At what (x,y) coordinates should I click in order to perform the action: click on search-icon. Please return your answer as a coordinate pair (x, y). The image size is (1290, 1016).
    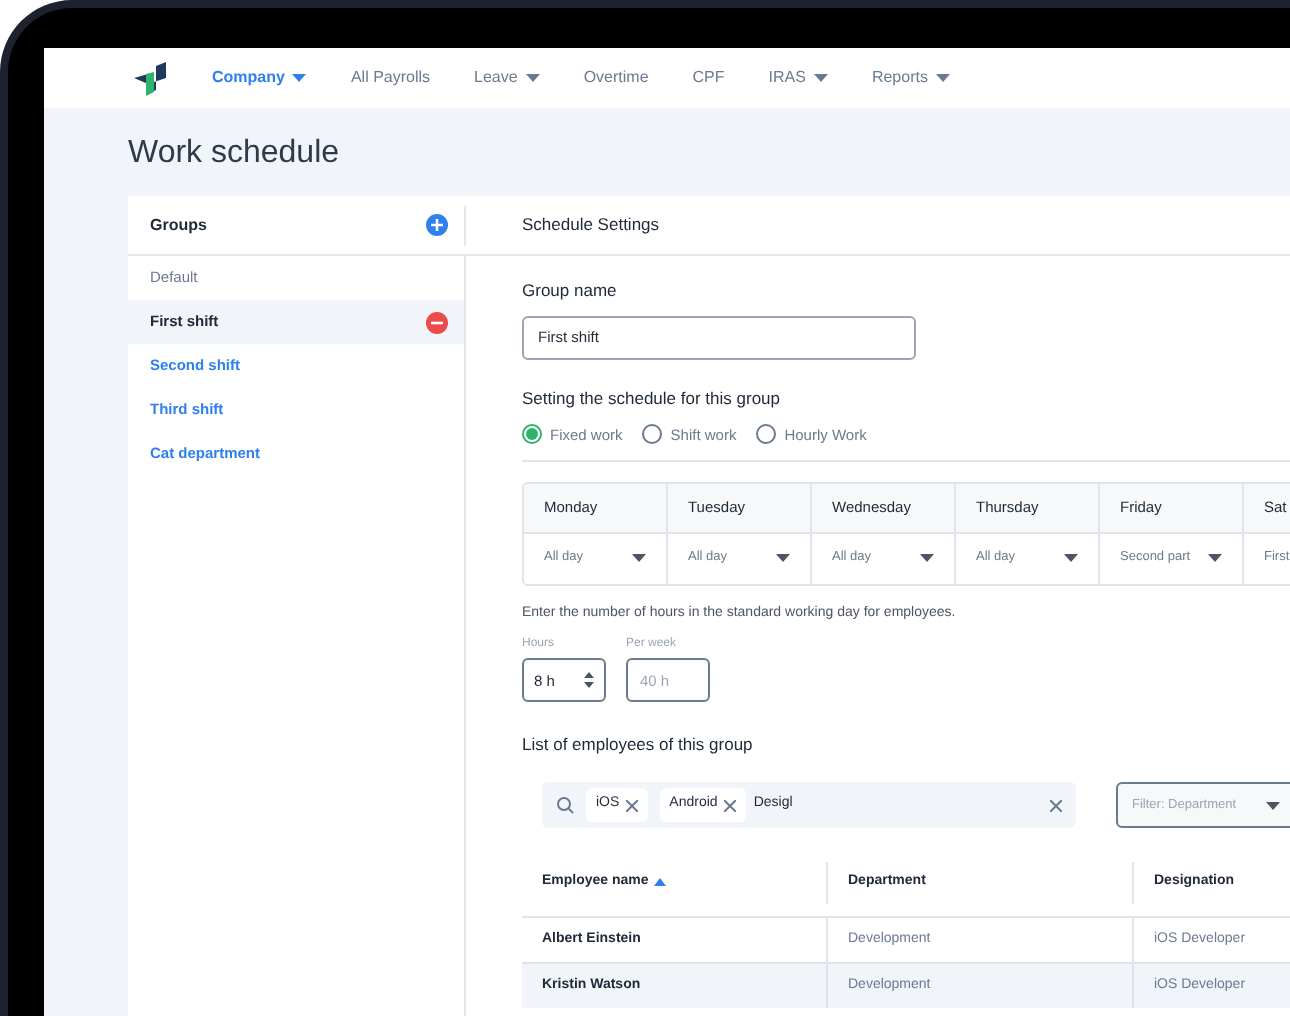
    Looking at the image, I should click on (565, 805).